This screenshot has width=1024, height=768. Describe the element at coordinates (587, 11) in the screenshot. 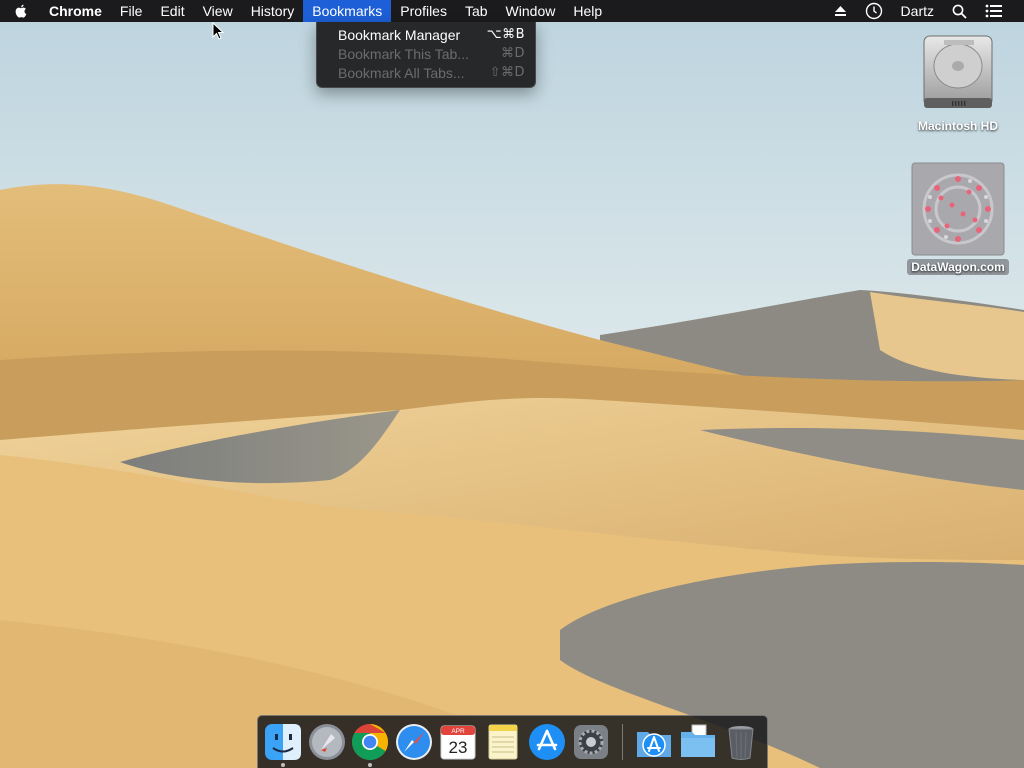

I see `menu-help: Help` at that location.